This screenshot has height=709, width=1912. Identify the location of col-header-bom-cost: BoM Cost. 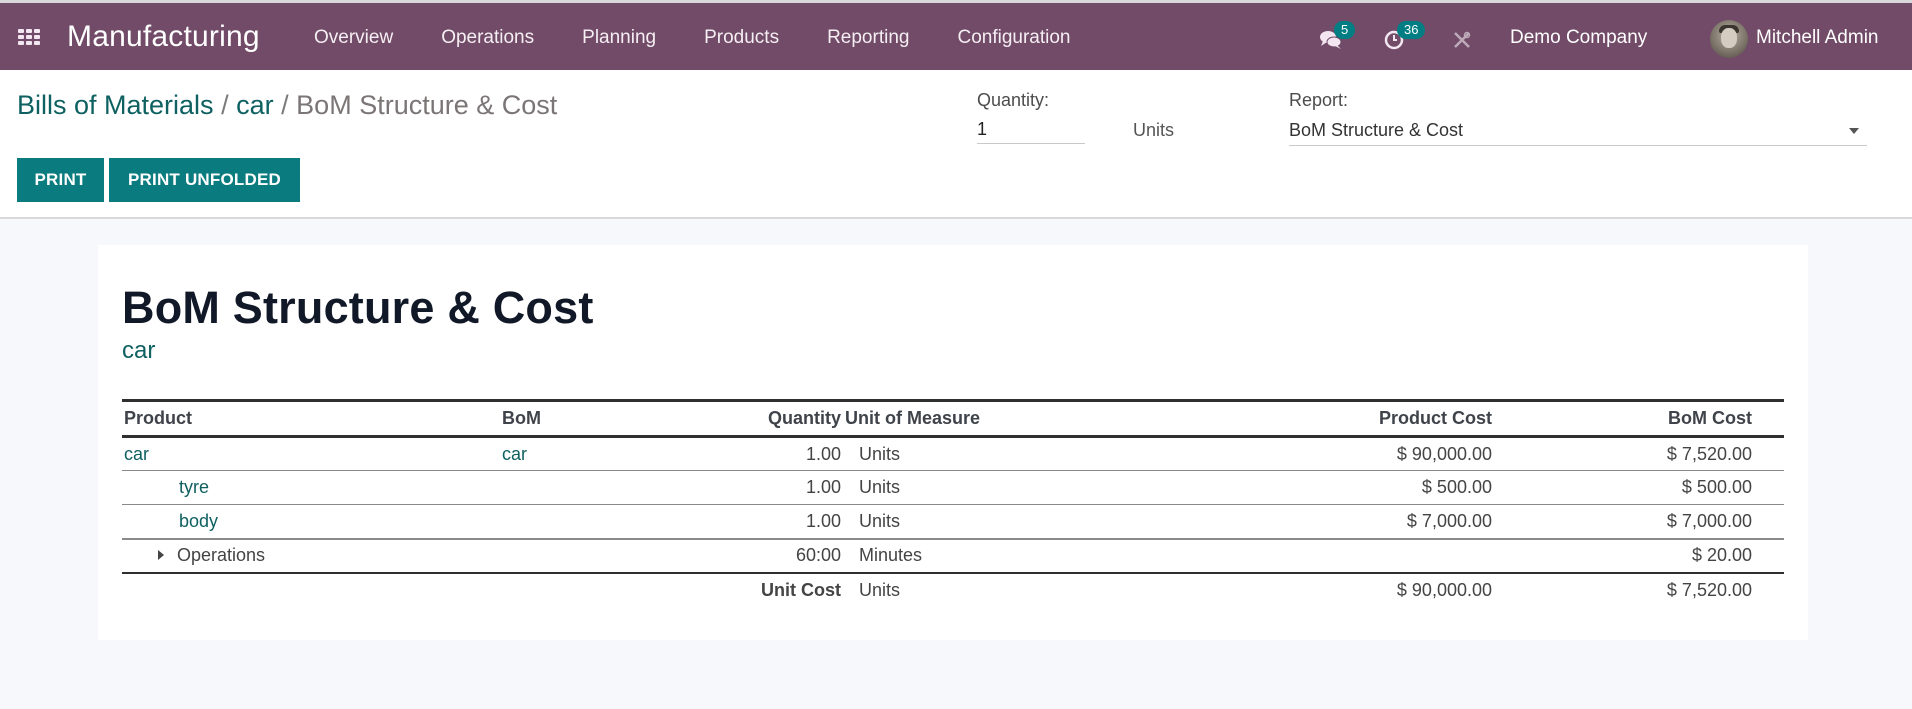
(1624, 418).